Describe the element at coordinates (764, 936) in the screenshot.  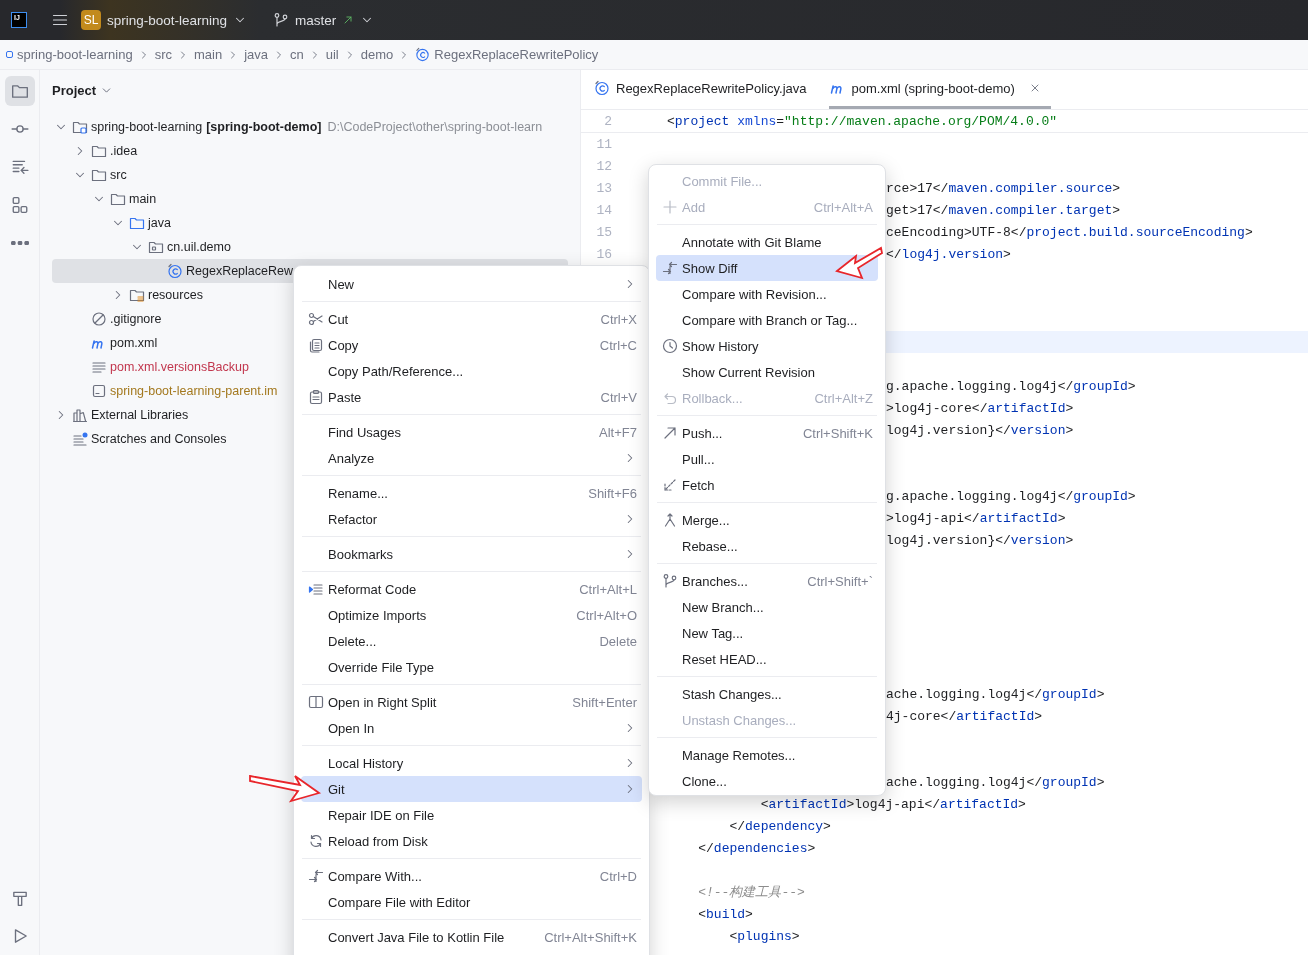
I see `code-line: <plugins>` at that location.